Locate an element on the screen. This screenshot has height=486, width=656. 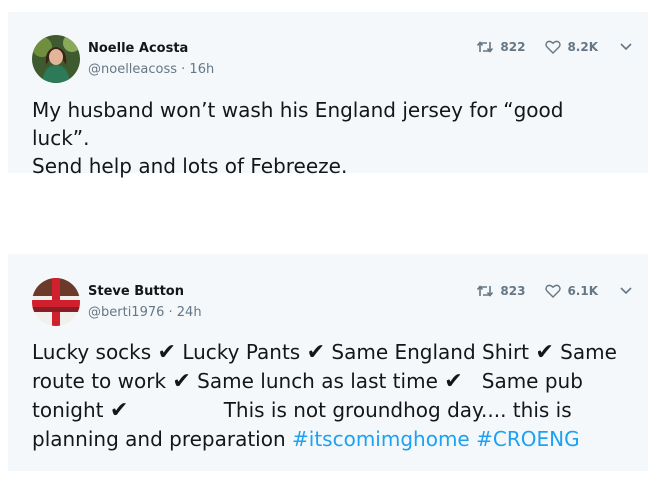
tweet-text-line: Send help and lots of Febreeze. is located at coordinates (190, 166).